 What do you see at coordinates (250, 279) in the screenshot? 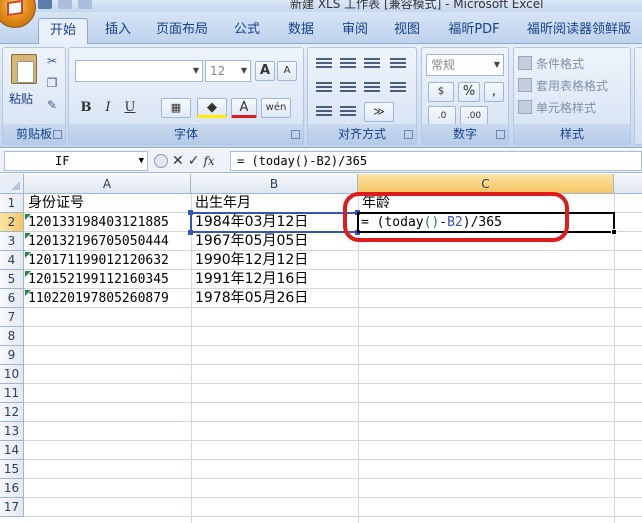
I see `cell-b5: 1991年12月16日` at bounding box center [250, 279].